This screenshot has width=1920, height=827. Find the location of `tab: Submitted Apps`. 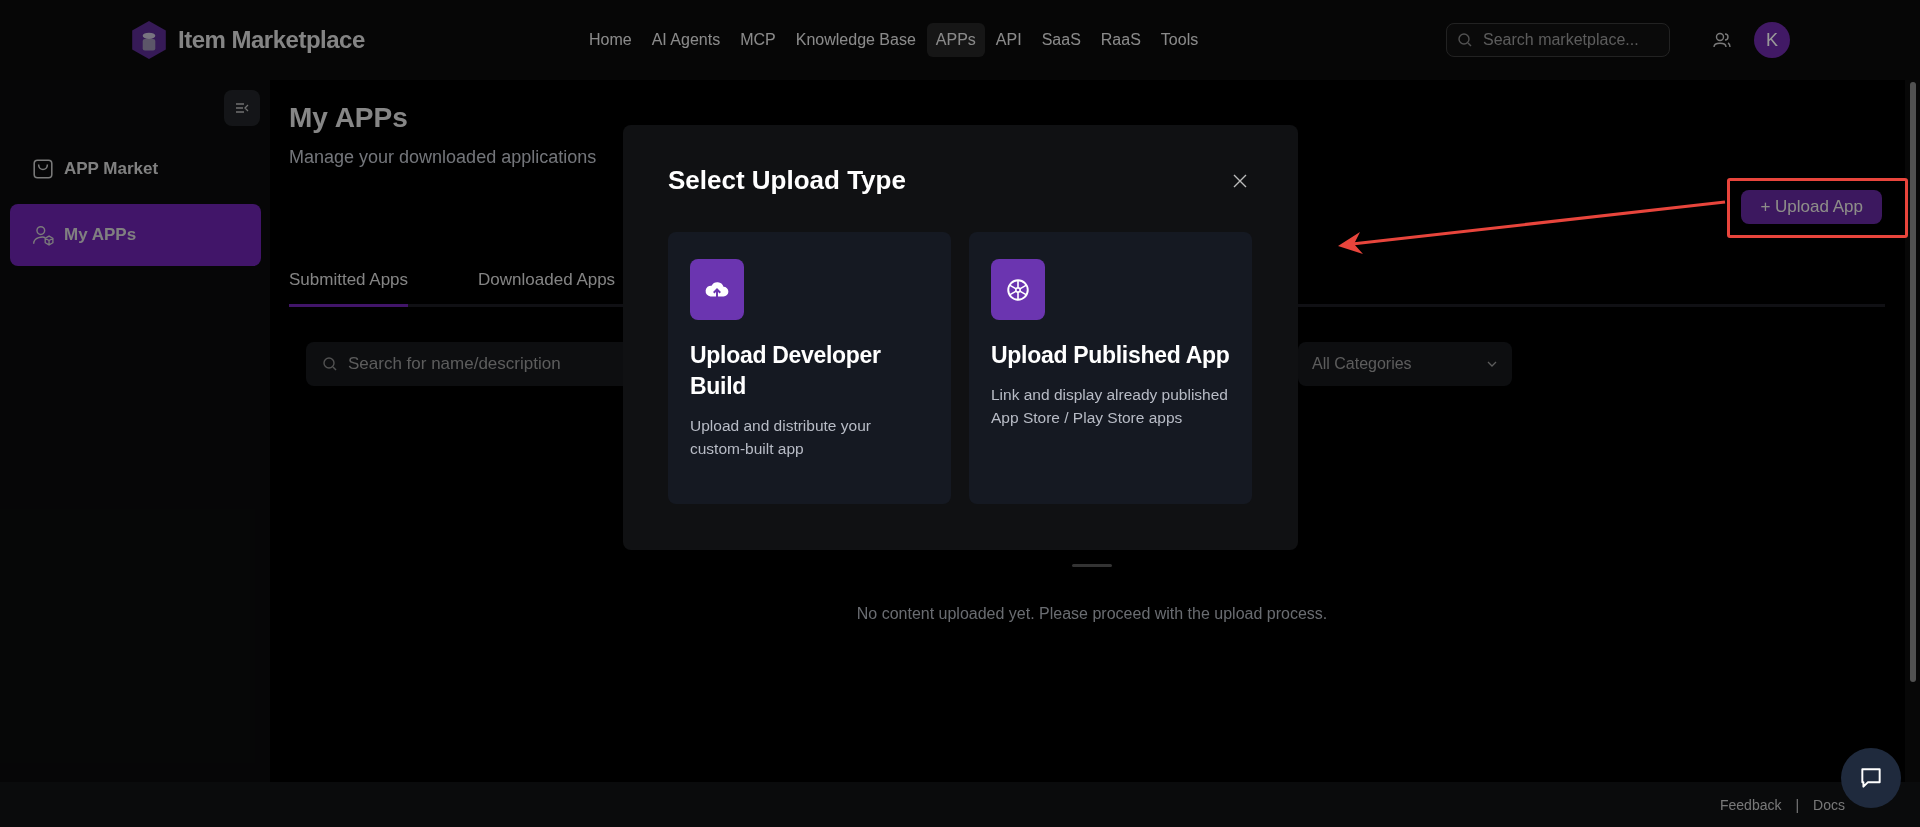

tab: Submitted Apps is located at coordinates (349, 283).